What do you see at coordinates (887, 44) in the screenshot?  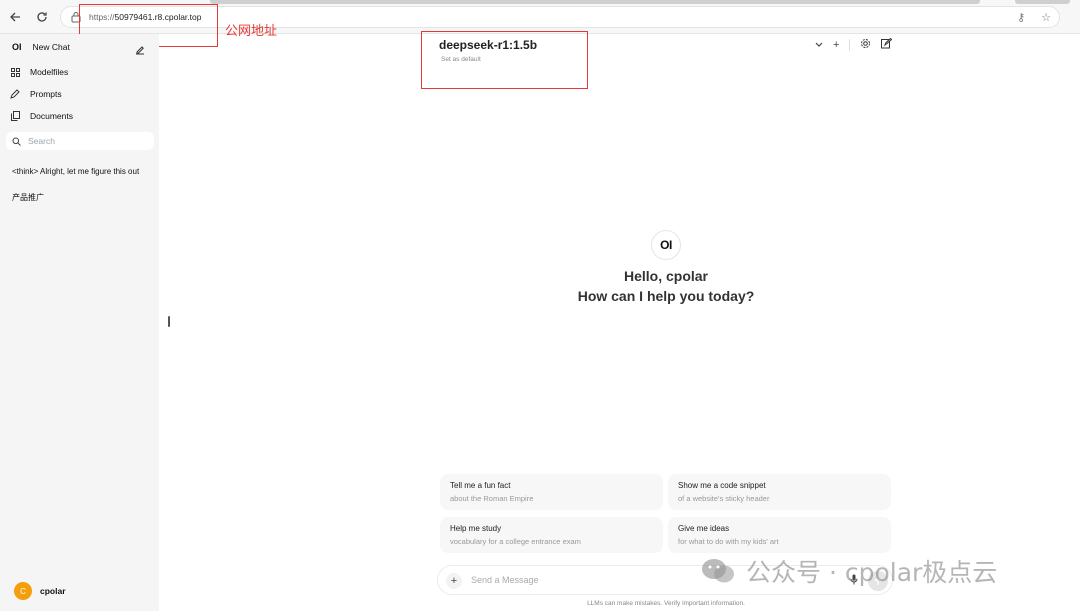 I see `new-chat-edit-icon` at bounding box center [887, 44].